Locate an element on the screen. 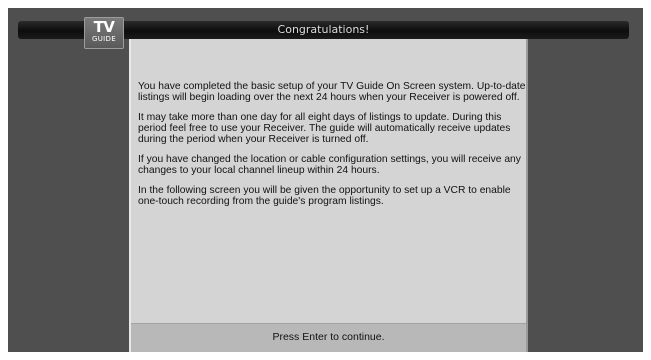  continue-prompt-bar: Press Enter to continue. is located at coordinates (328, 337).